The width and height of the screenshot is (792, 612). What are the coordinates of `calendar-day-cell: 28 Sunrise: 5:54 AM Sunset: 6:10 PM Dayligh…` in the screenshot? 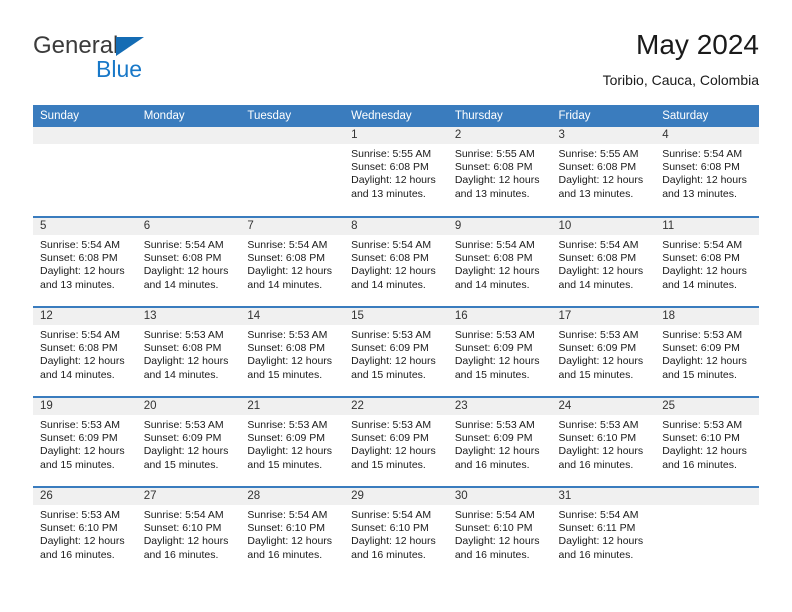 It's located at (292, 531).